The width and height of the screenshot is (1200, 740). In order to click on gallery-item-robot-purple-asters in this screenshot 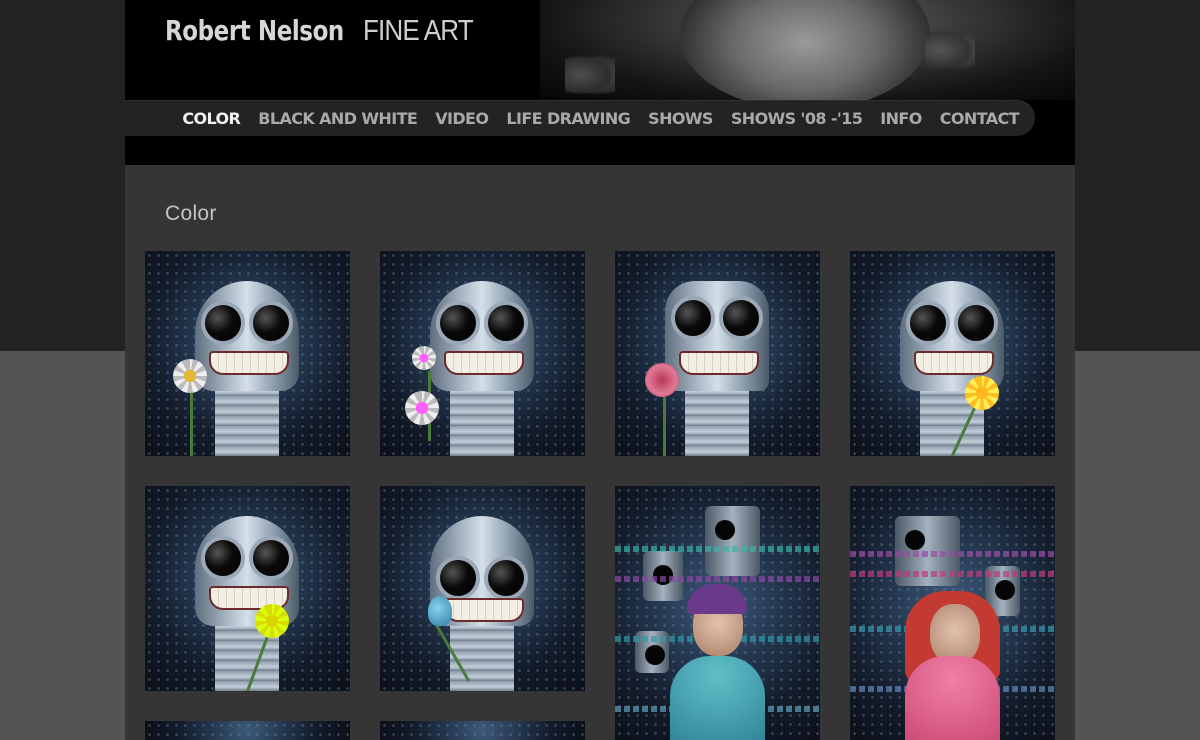, I will do `click(482, 353)`.